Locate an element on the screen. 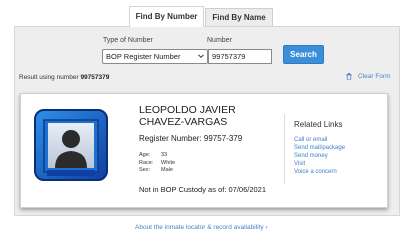 The width and height of the screenshot is (412, 251). register-number: Register Number: 99757-379 is located at coordinates (191, 138).